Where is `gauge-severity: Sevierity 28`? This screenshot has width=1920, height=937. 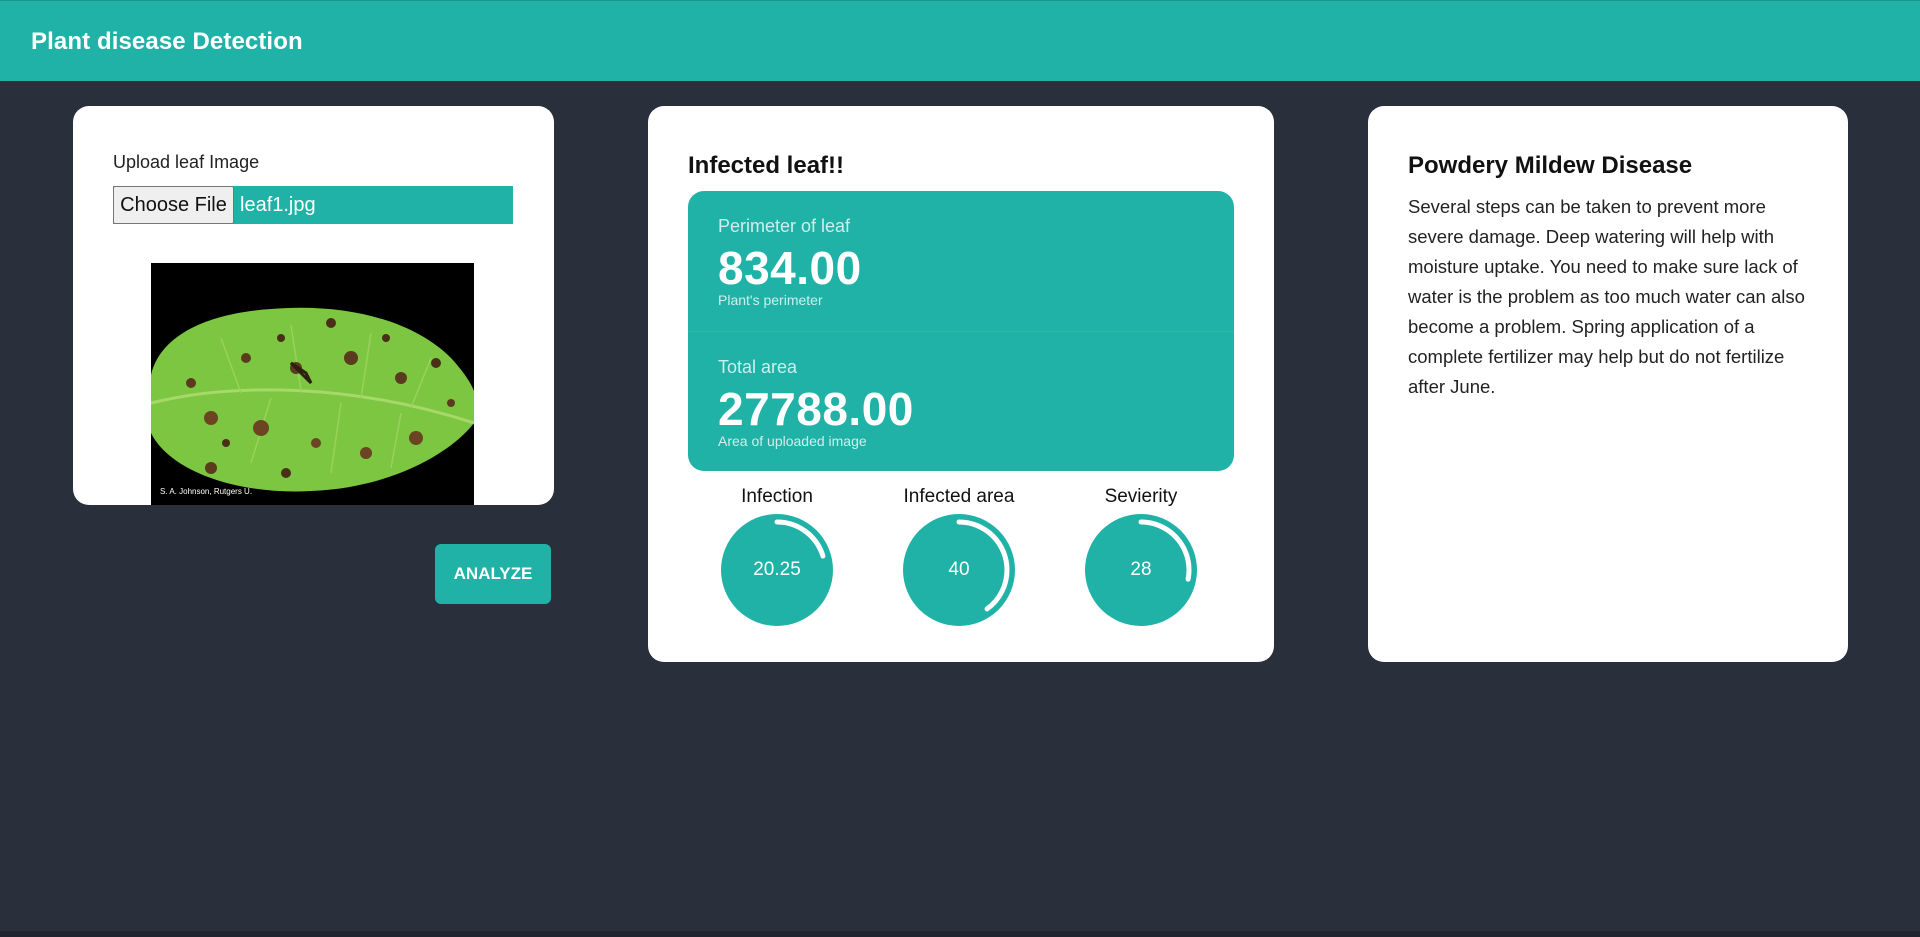 gauge-severity: Sevierity 28 is located at coordinates (1141, 561).